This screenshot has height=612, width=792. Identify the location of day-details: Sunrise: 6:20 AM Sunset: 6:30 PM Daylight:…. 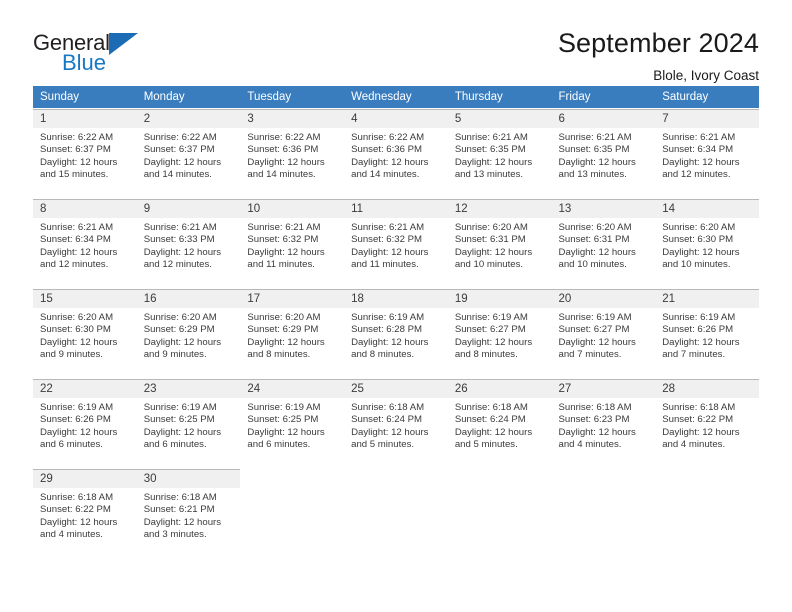
(707, 244).